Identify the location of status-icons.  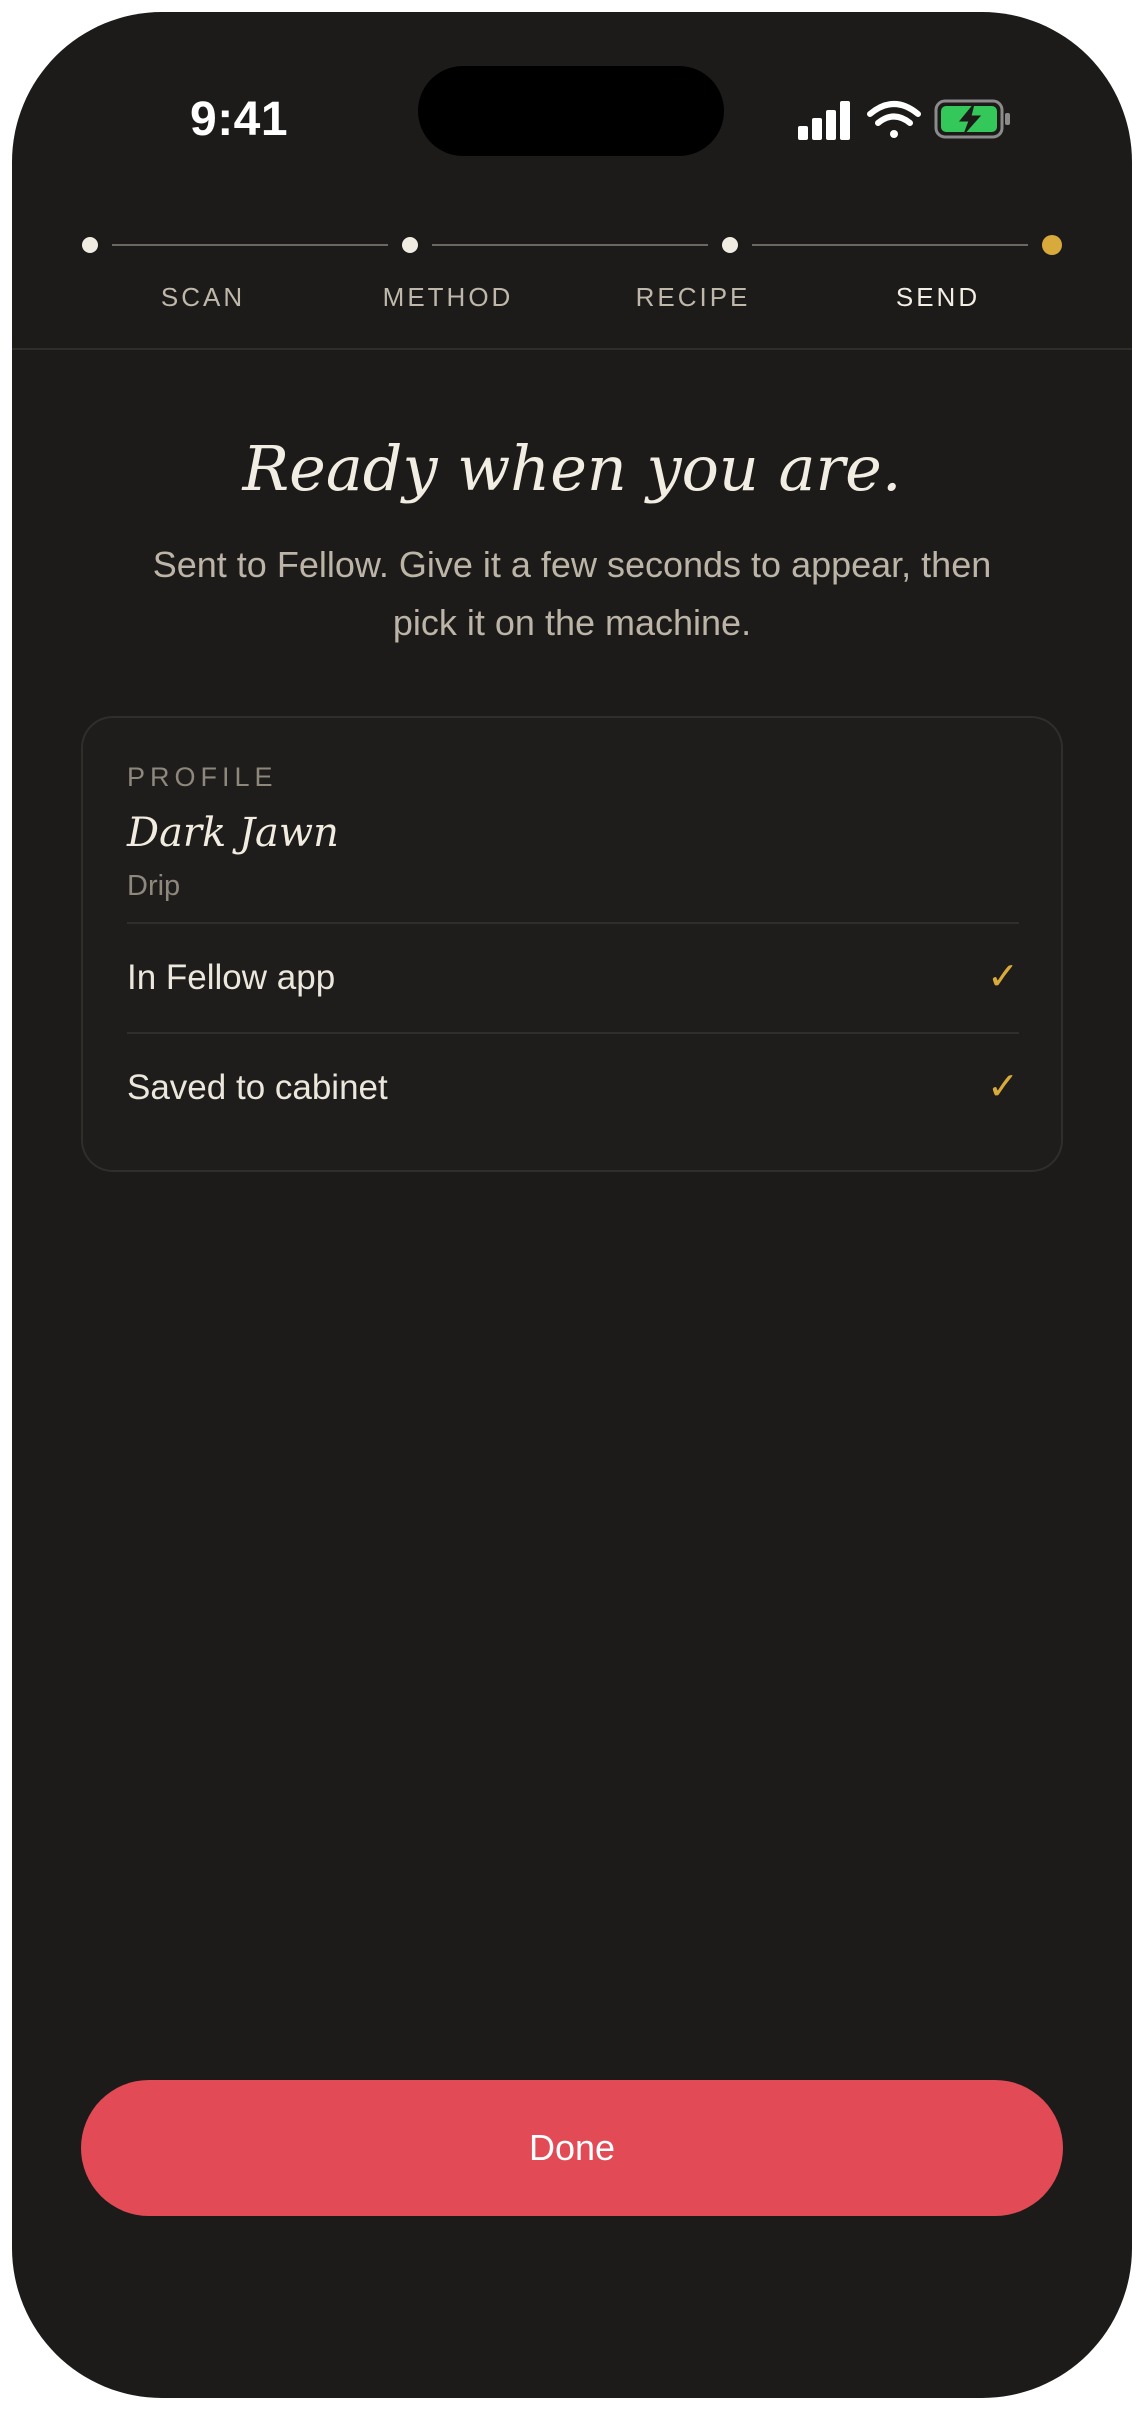
(913, 121).